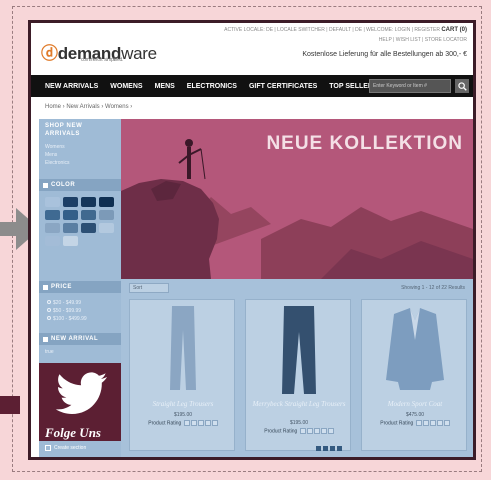 This screenshot has width=491, height=480. Describe the element at coordinates (49, 352) in the screenshot. I see `new-arrival-option: true` at that location.